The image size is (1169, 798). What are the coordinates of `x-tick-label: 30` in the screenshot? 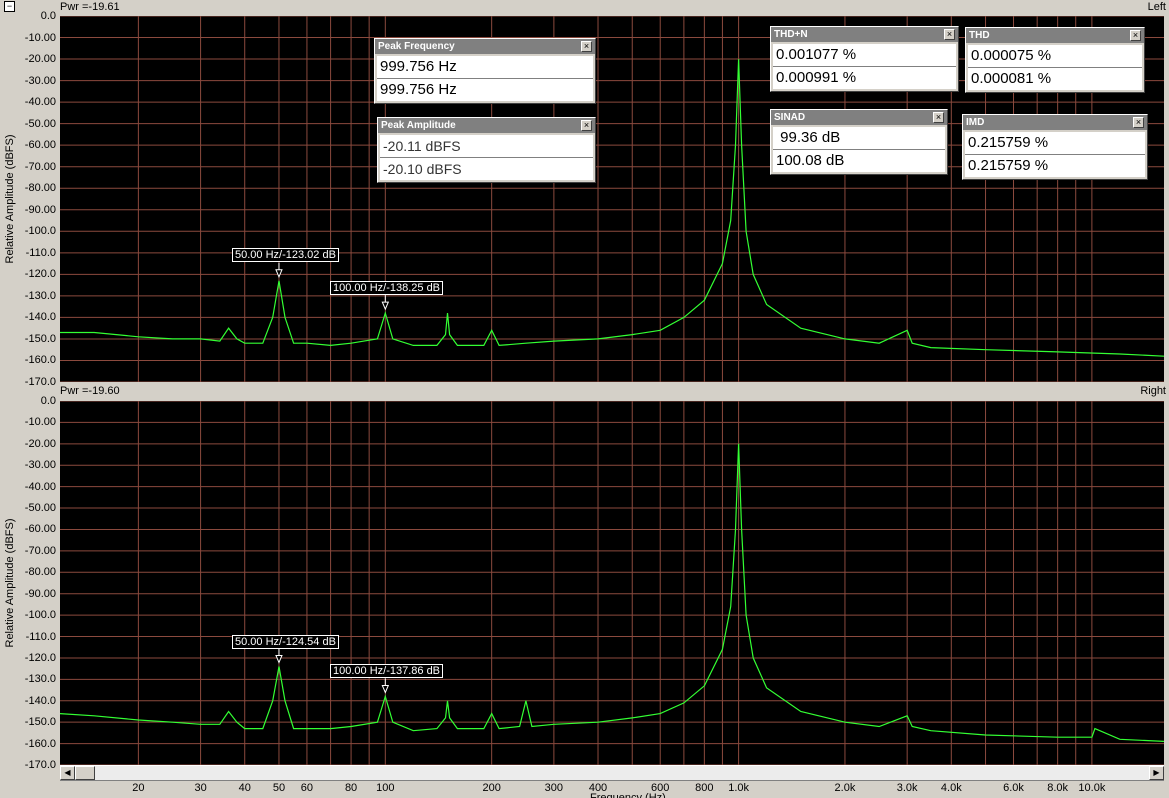 It's located at (200, 788).